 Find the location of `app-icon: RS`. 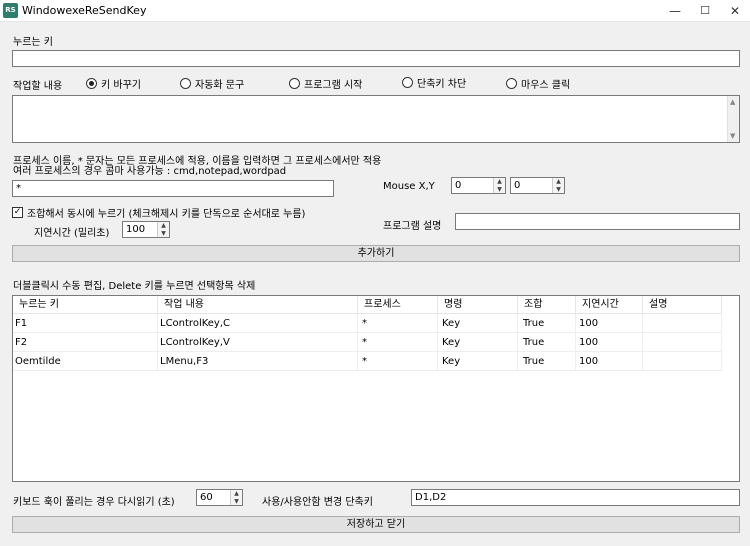

app-icon: RS is located at coordinates (10, 10).